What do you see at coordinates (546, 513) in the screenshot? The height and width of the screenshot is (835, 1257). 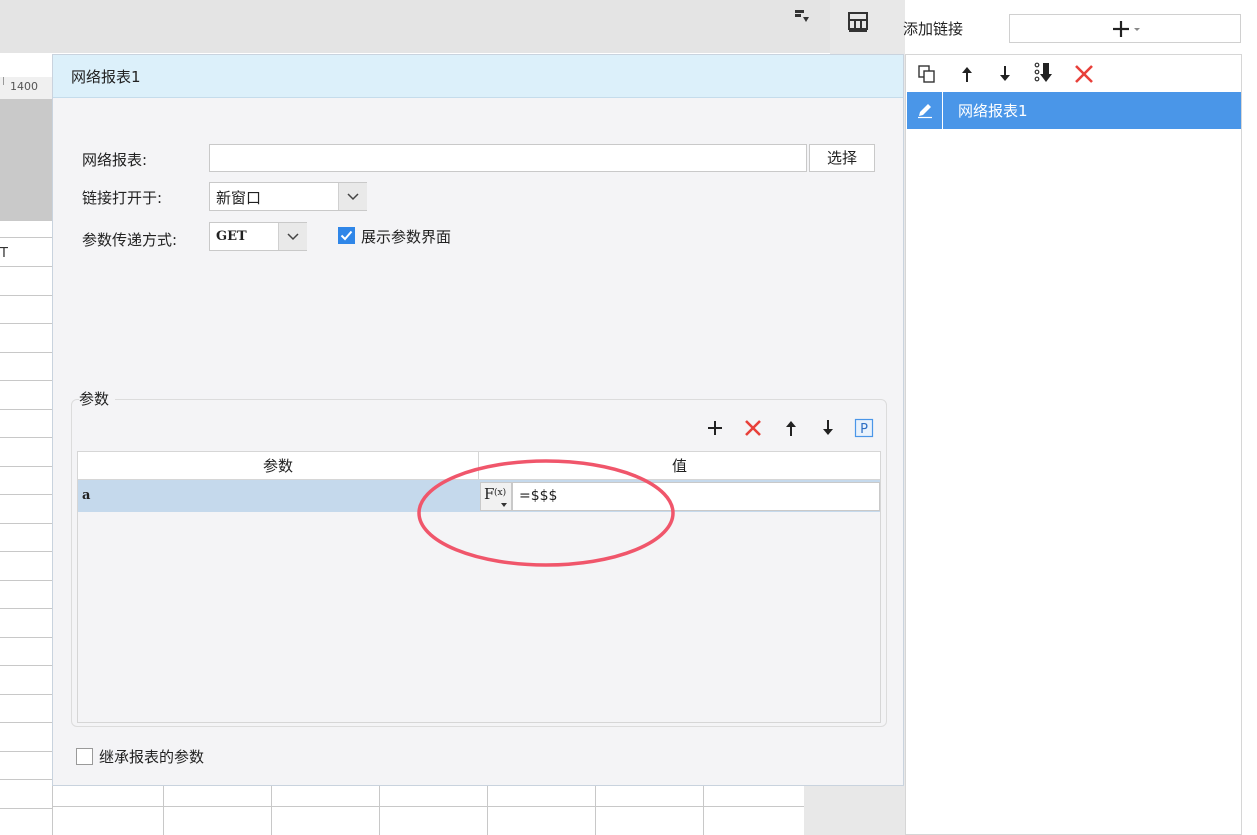 I see `highlight-ellipse` at bounding box center [546, 513].